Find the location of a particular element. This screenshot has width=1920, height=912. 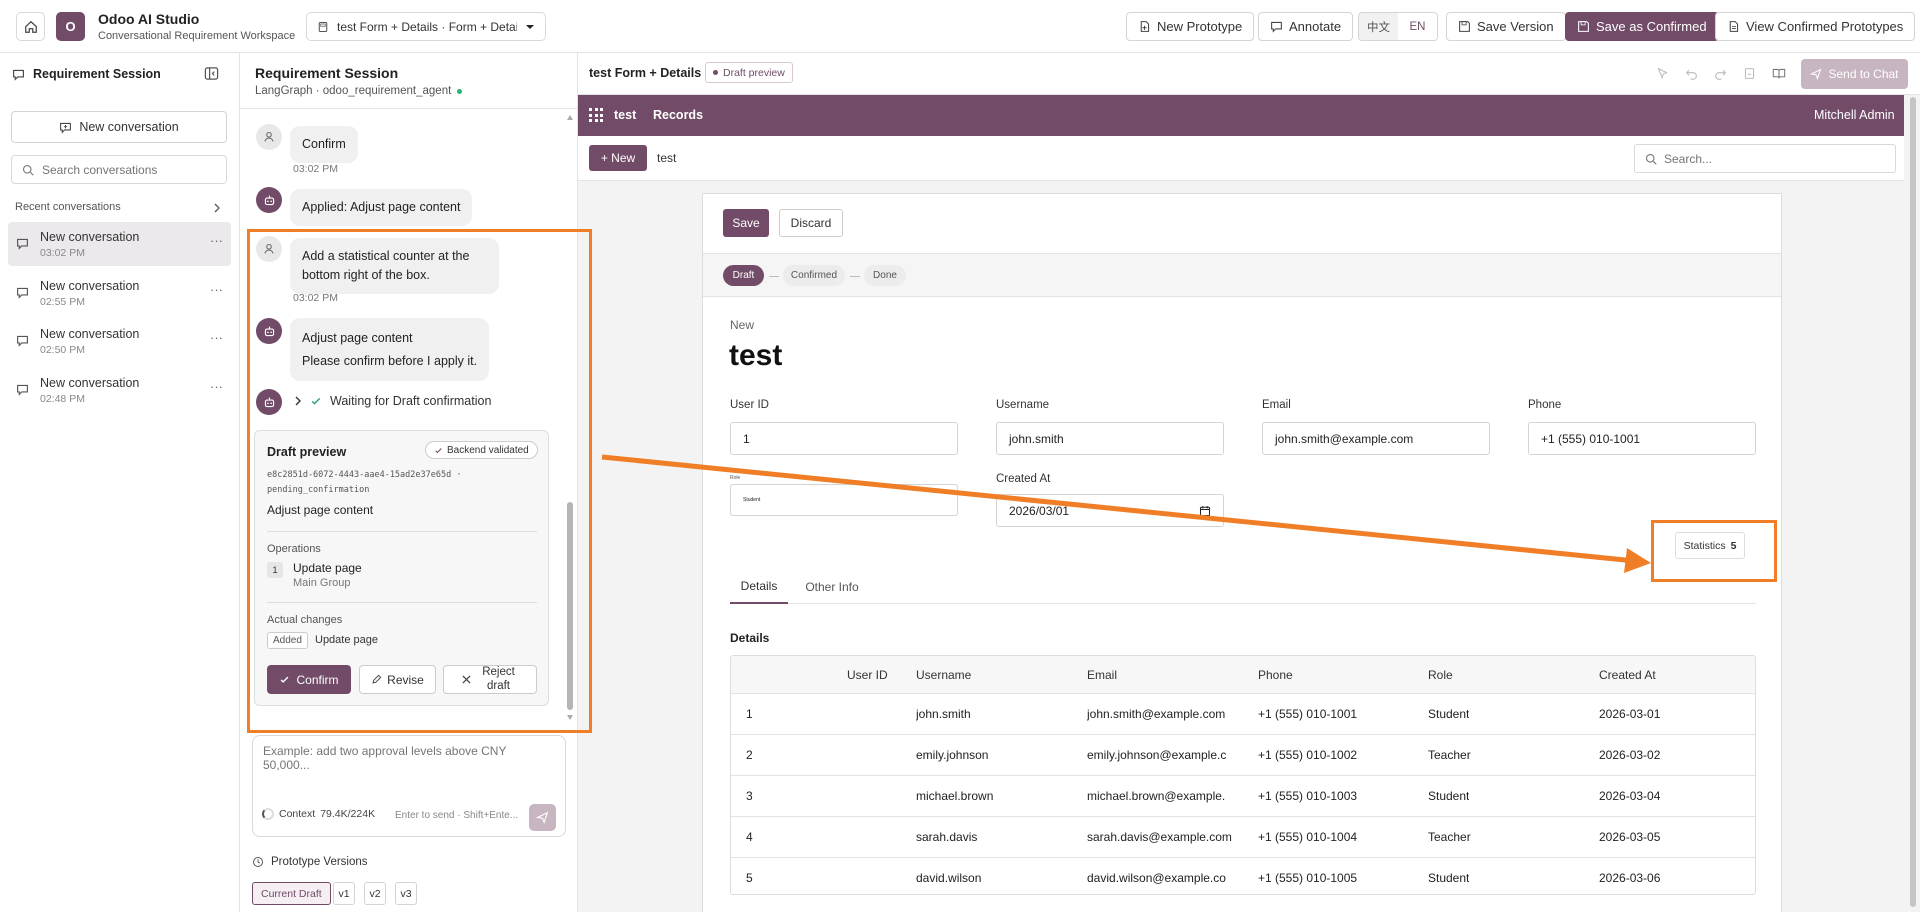

record-title: test is located at coordinates (756, 355).